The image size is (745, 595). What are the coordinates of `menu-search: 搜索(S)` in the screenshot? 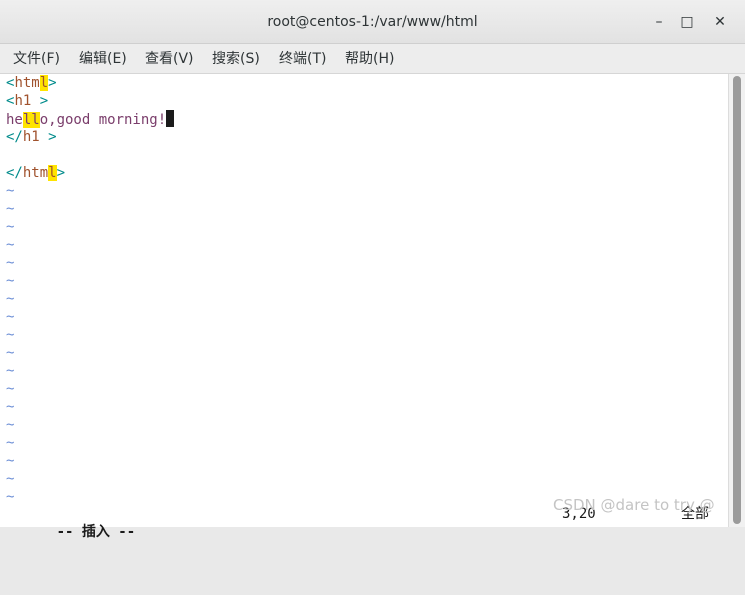 It's located at (236, 59).